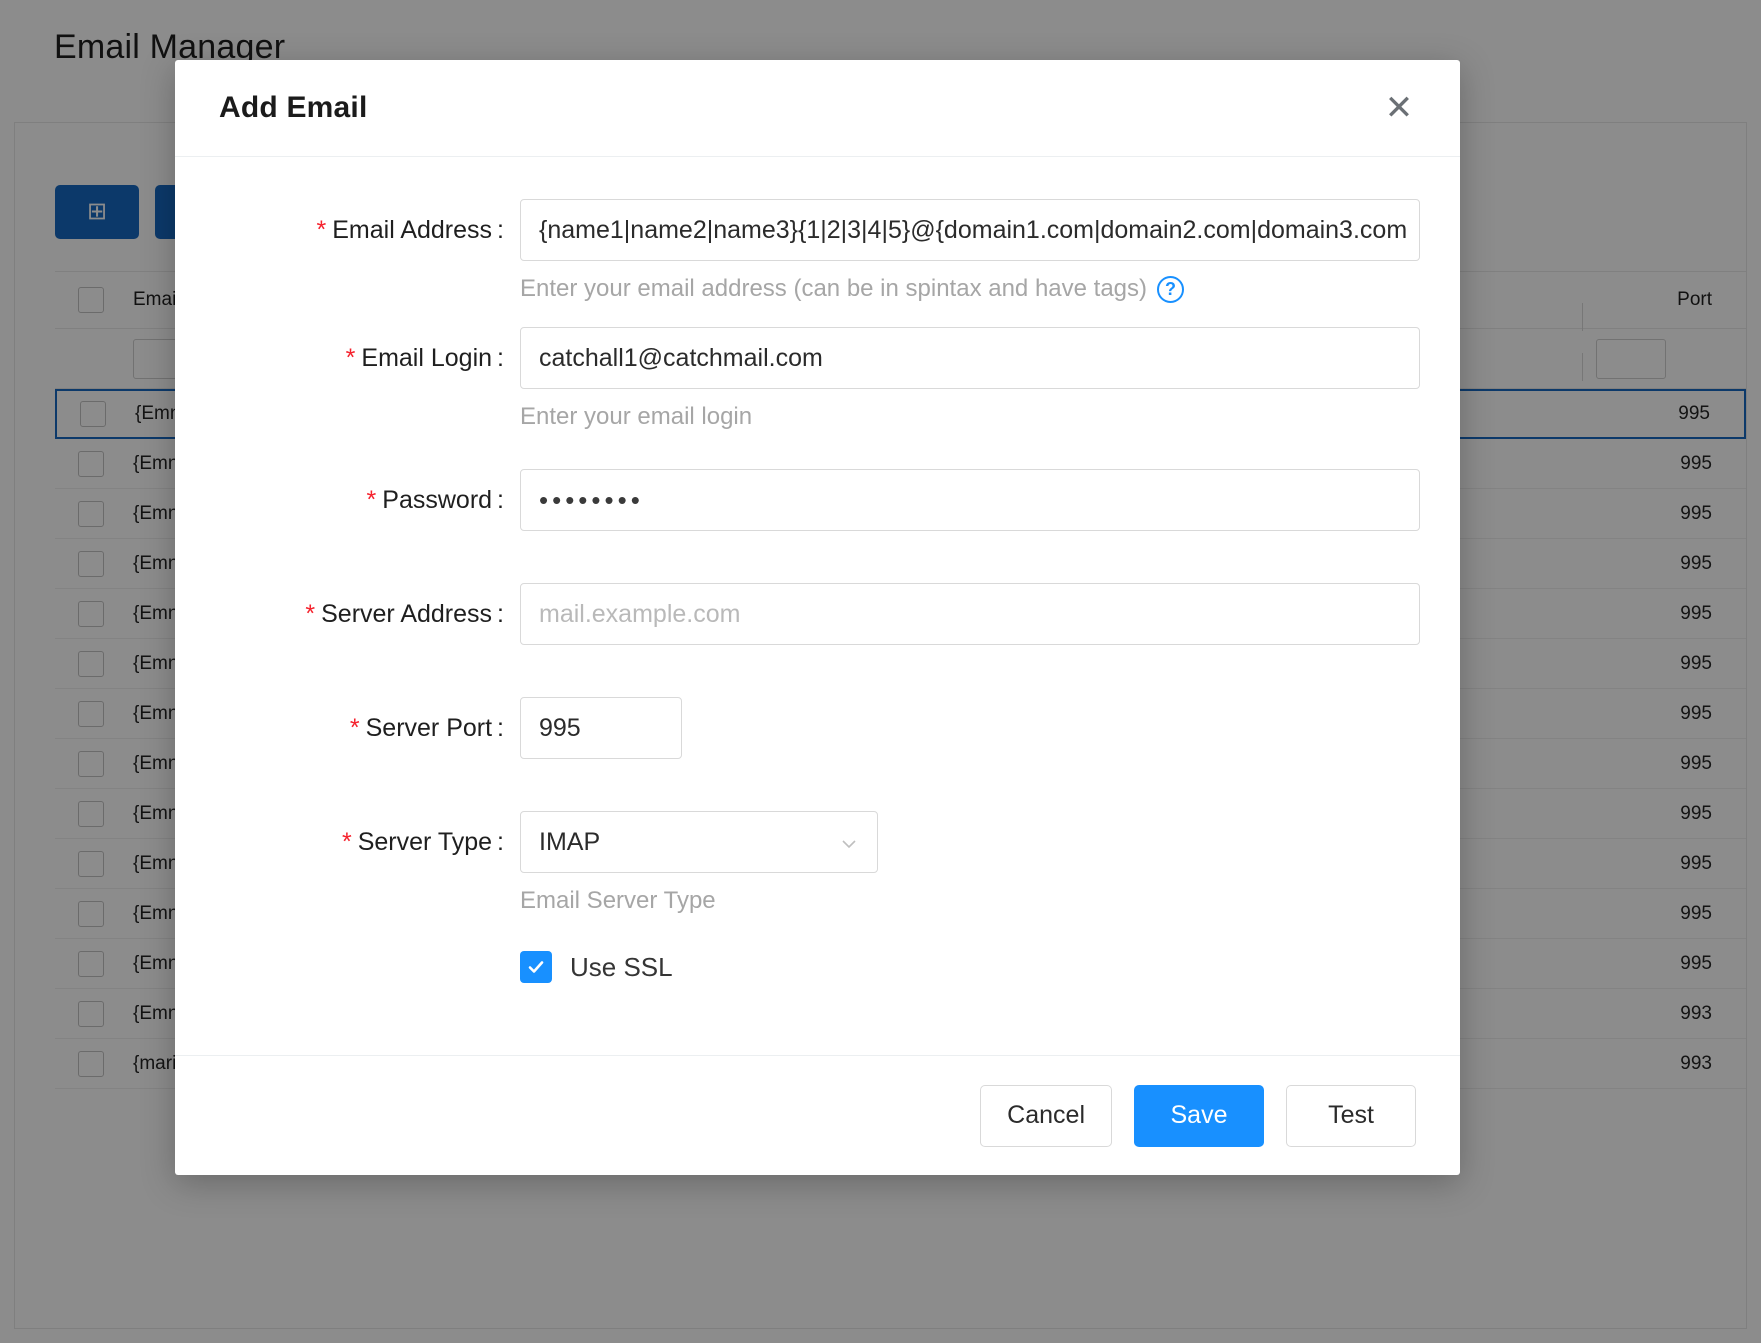 The width and height of the screenshot is (1761, 1343). What do you see at coordinates (426, 728) in the screenshot?
I see `label-server-port: * Server Port :` at bounding box center [426, 728].